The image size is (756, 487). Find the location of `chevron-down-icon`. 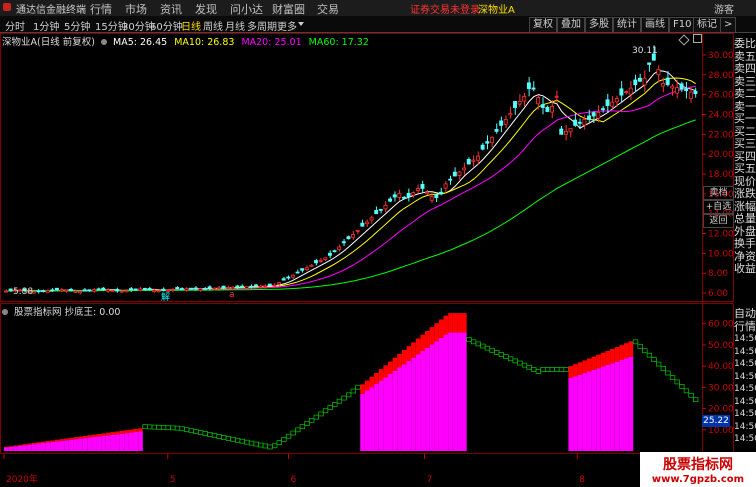

chevron-down-icon is located at coordinates (301, 24).